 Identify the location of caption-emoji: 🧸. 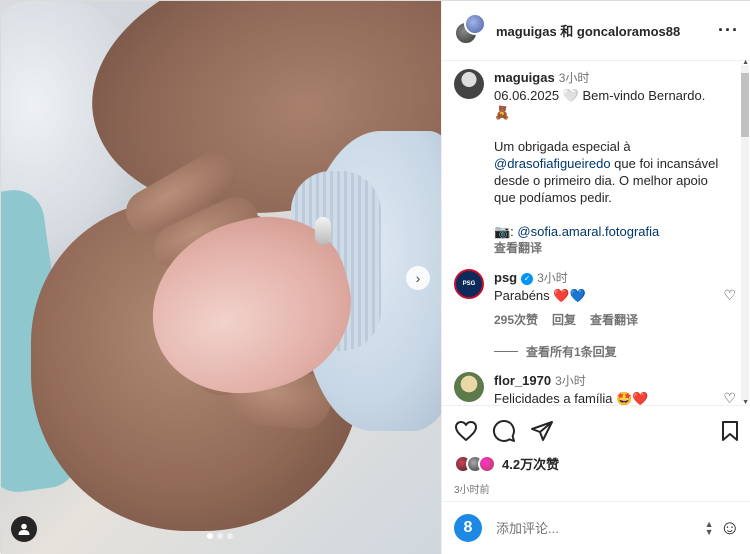
(502, 112).